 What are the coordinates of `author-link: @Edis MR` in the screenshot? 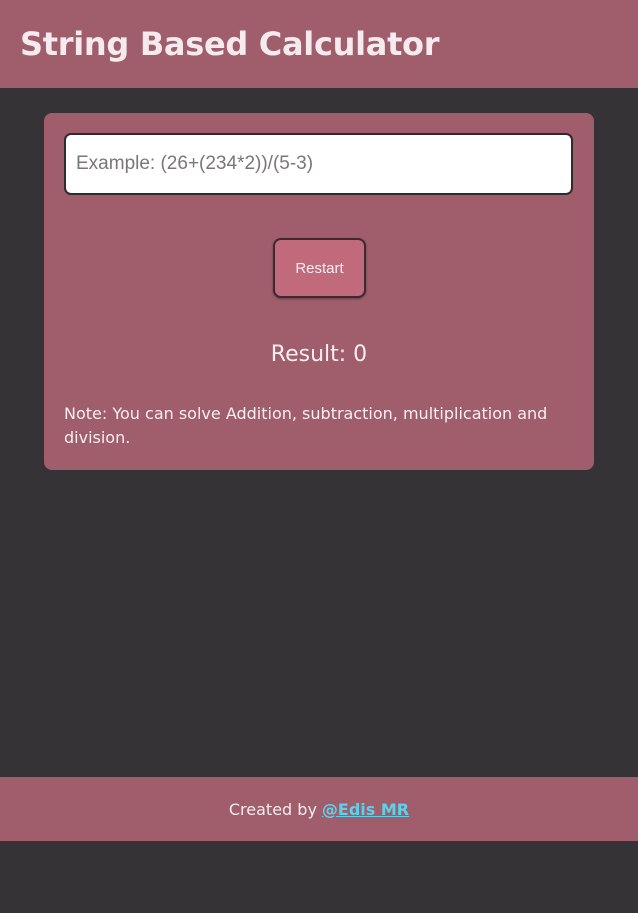 It's located at (365, 809).